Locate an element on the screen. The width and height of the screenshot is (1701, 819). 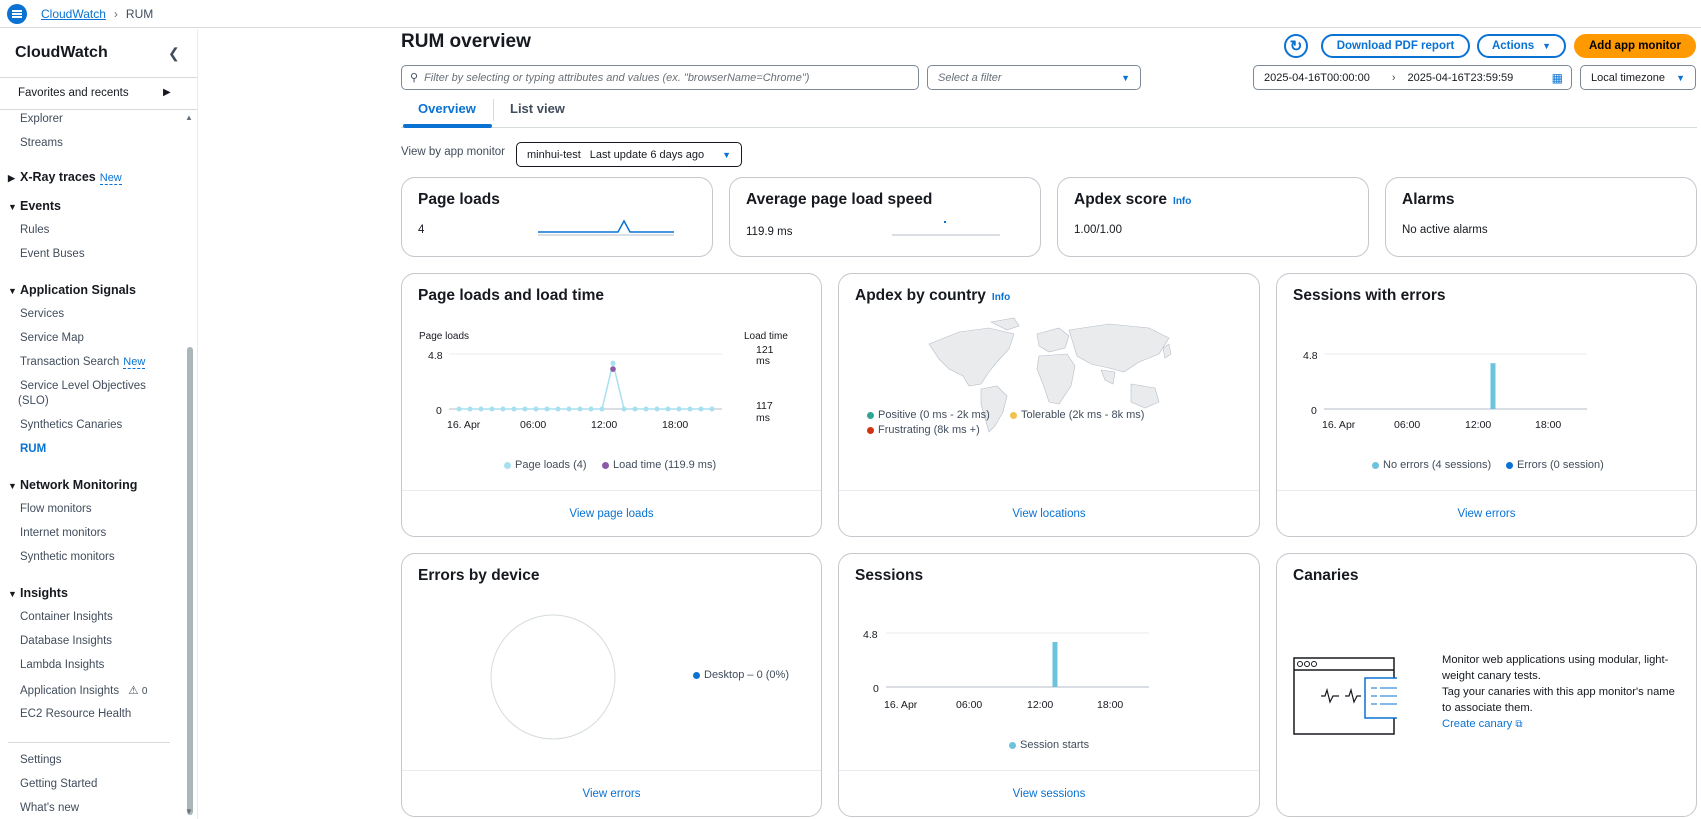
tab-overview: Overview is located at coordinates (447, 108).